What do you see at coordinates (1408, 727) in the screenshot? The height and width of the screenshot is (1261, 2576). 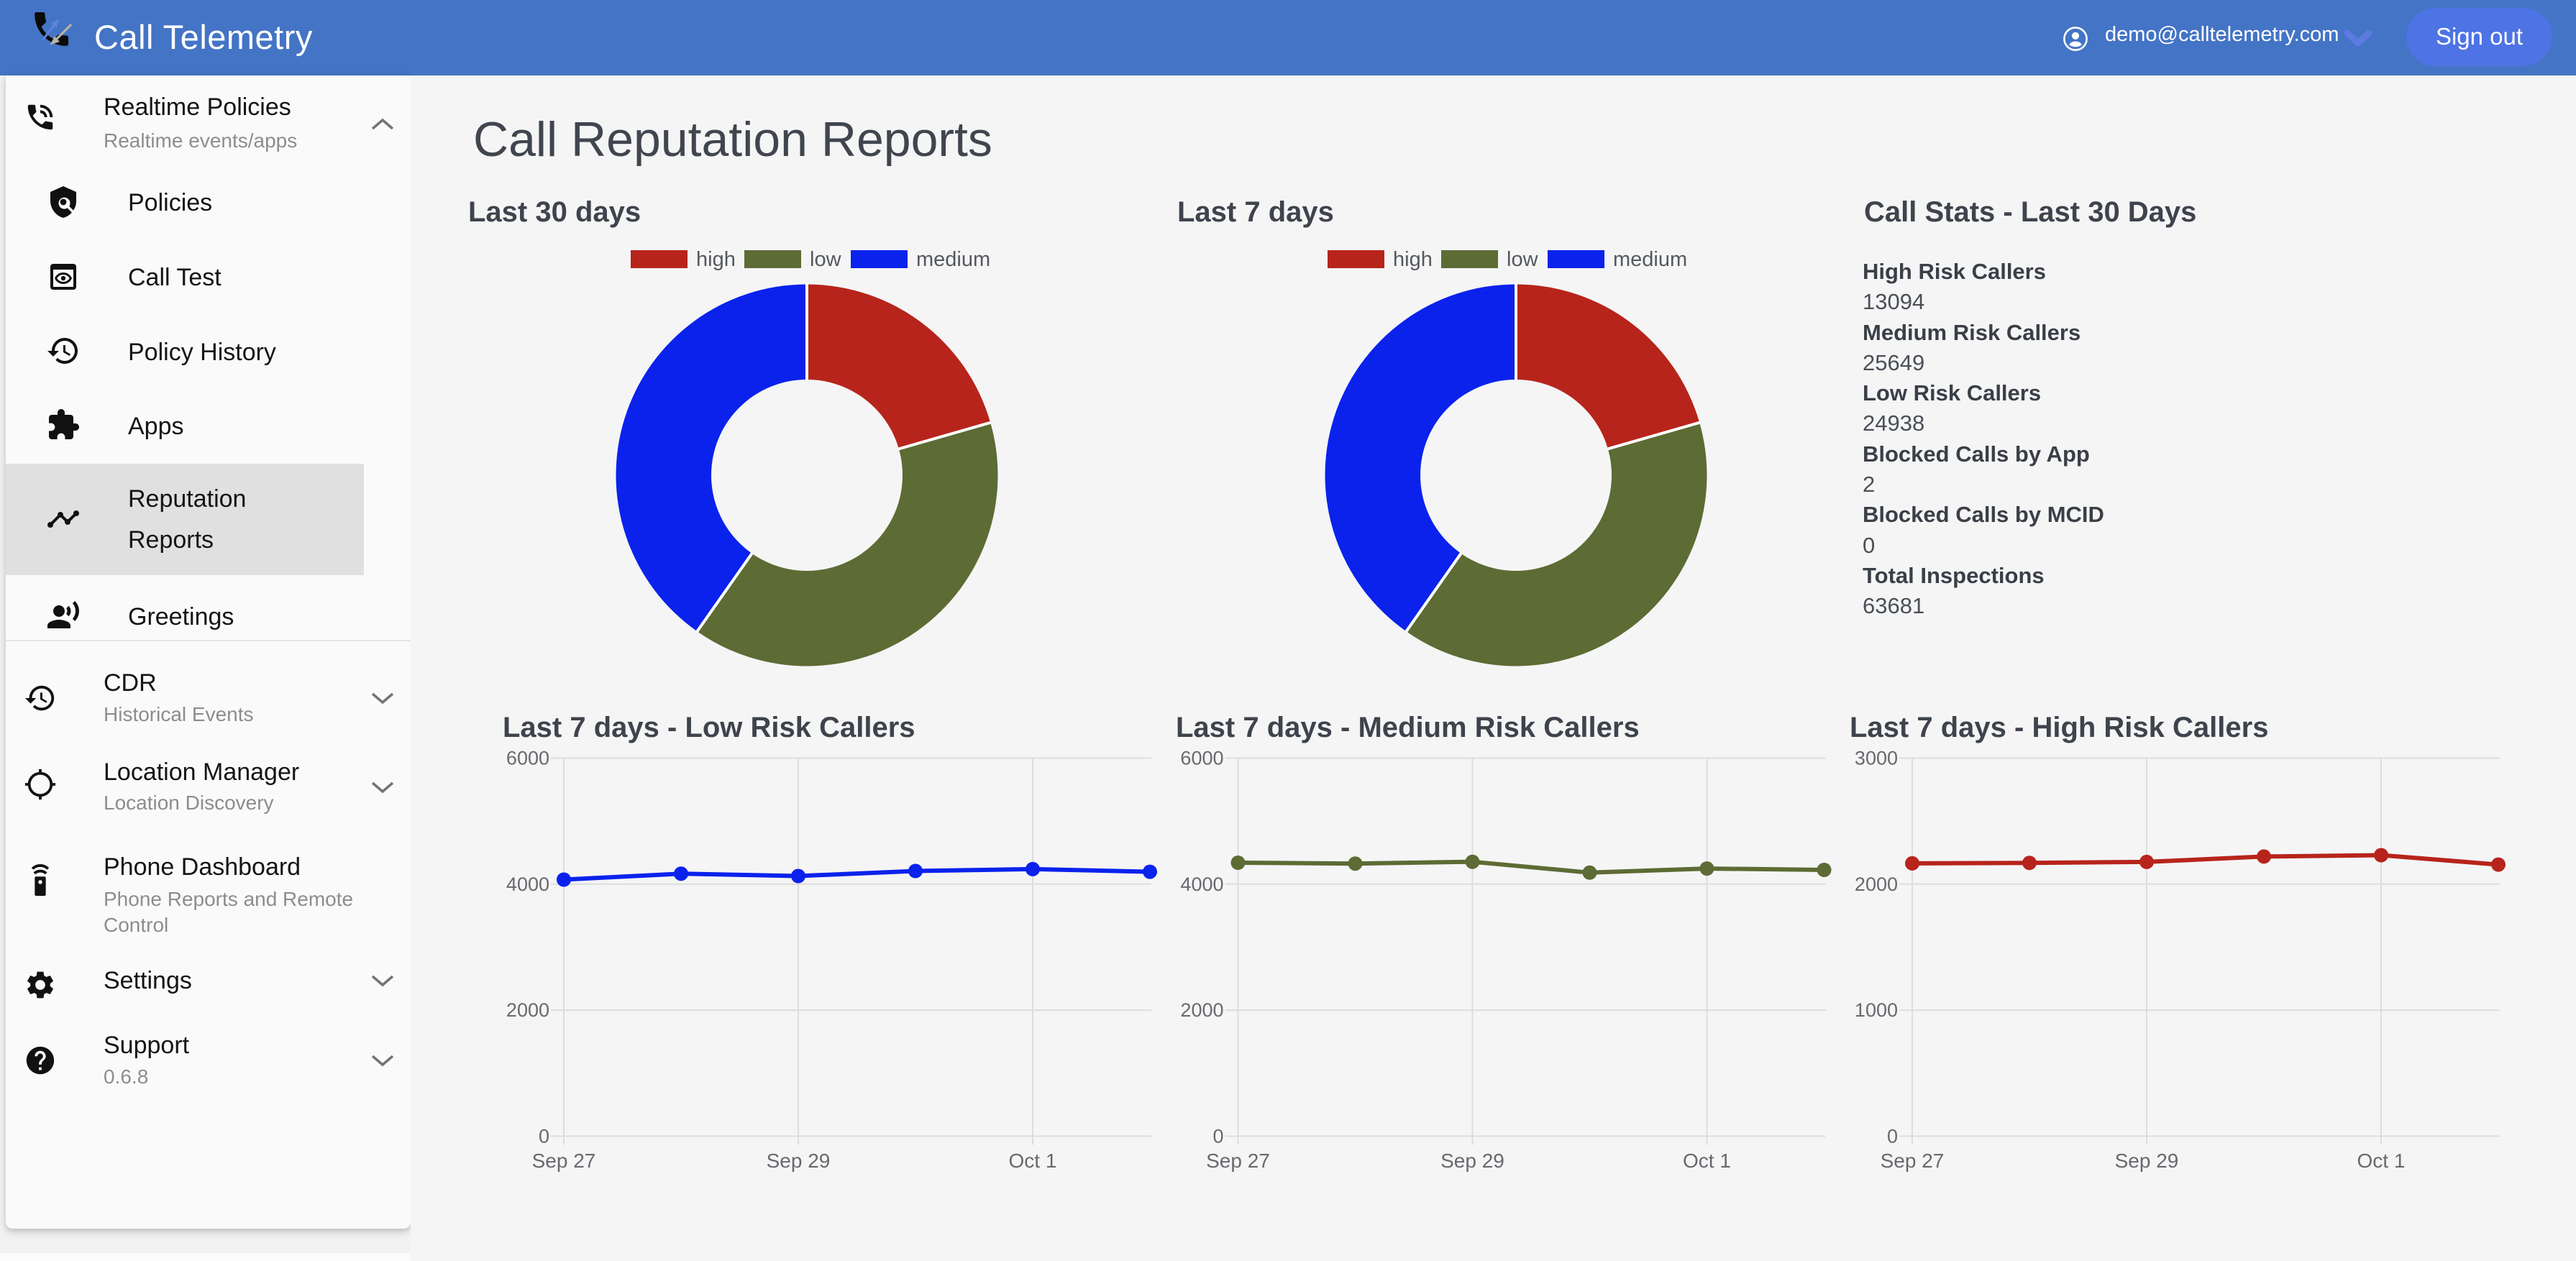 I see `svg-text:Last 7 days - Medium Risk Call: Last 7 days - Medium Risk Callers` at bounding box center [1408, 727].